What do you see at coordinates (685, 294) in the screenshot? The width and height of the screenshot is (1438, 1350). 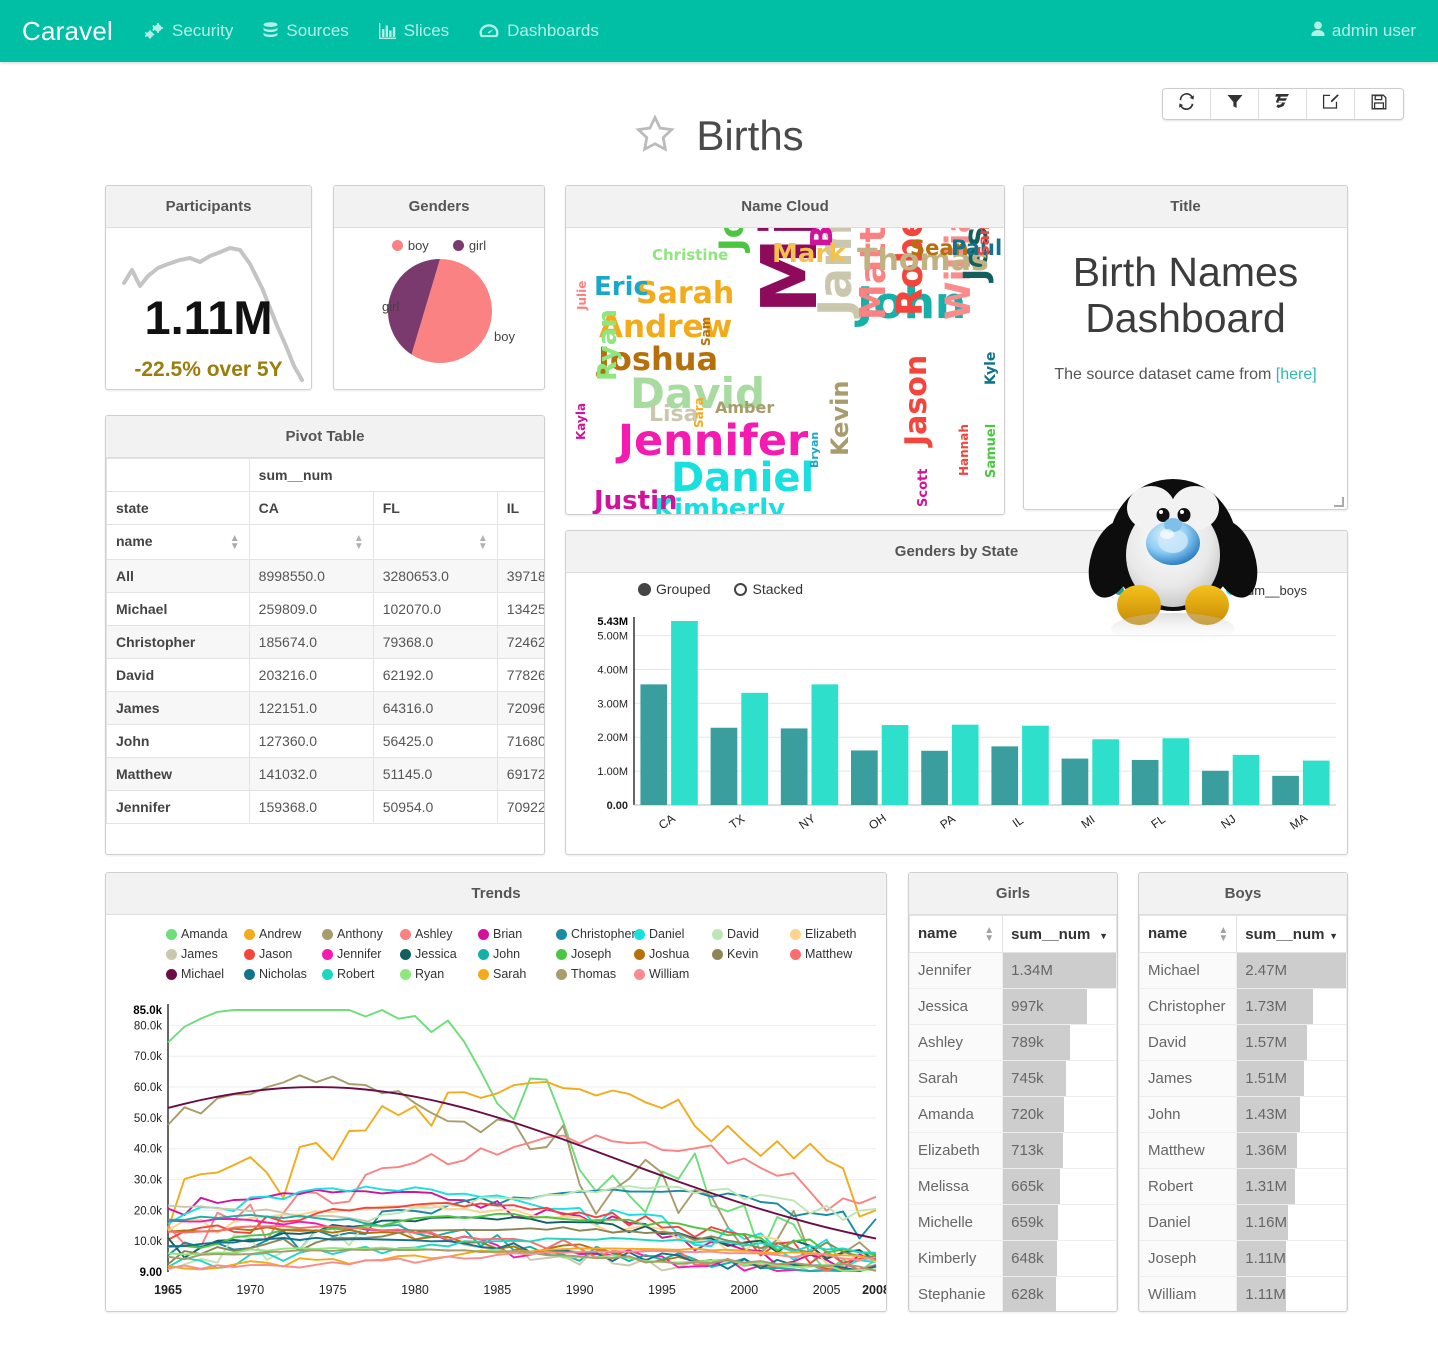 I see `word-cloud-word: Sarah` at bounding box center [685, 294].